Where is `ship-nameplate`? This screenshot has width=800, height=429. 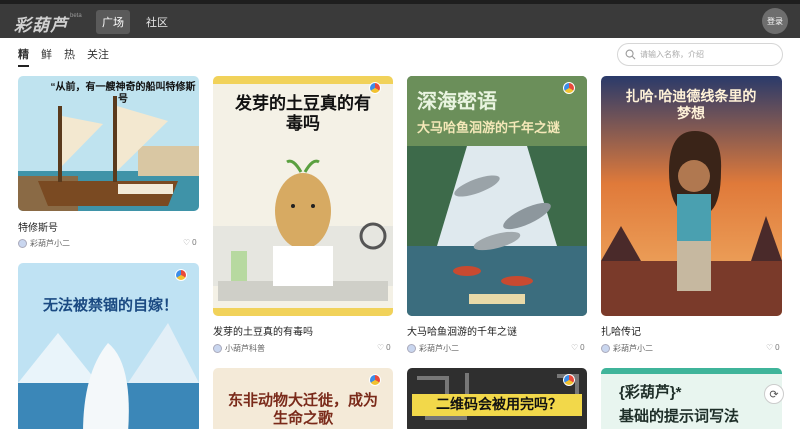 ship-nameplate is located at coordinates (145, 189).